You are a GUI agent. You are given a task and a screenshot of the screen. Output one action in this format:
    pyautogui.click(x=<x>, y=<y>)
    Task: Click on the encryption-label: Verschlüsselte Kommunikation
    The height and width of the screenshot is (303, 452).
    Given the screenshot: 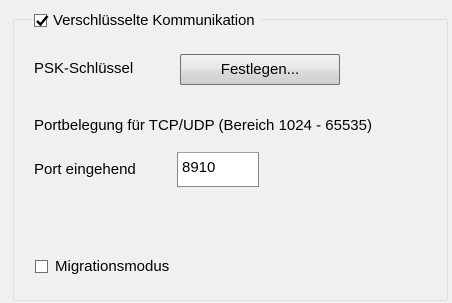 What is the action you would take?
    pyautogui.click(x=154, y=20)
    